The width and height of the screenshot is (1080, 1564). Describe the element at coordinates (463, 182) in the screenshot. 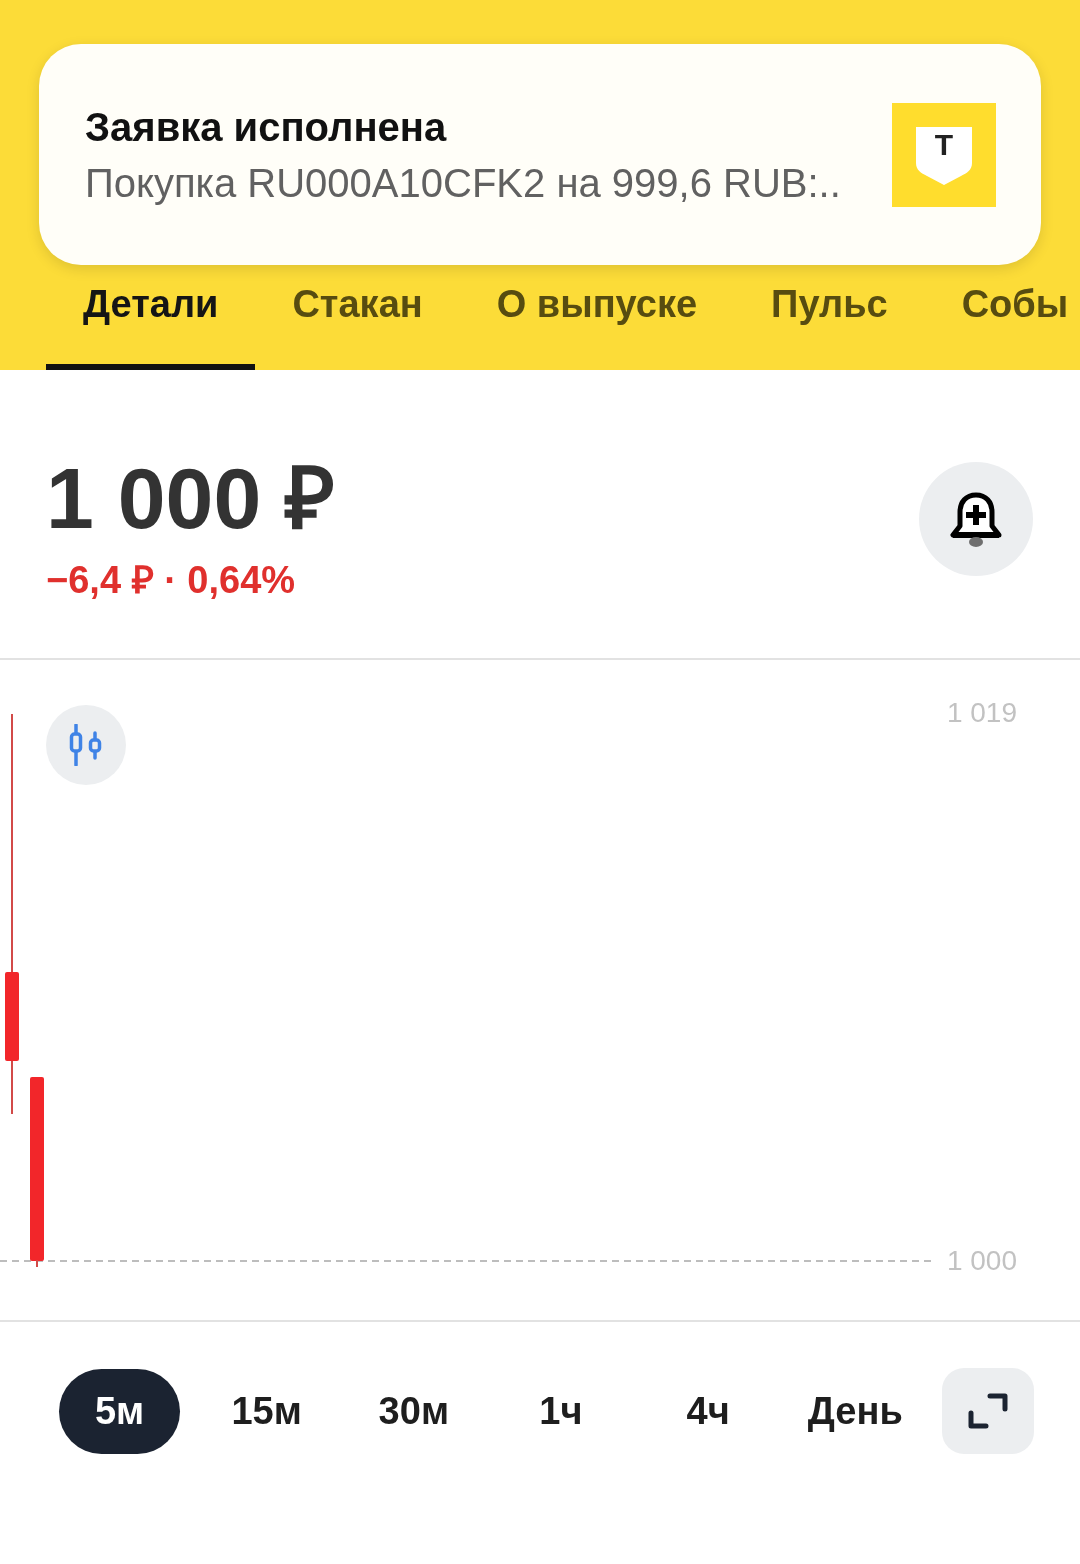

I see `notification-message: Покупка RU000A10CFK2 на 999,6 RUB:..` at that location.